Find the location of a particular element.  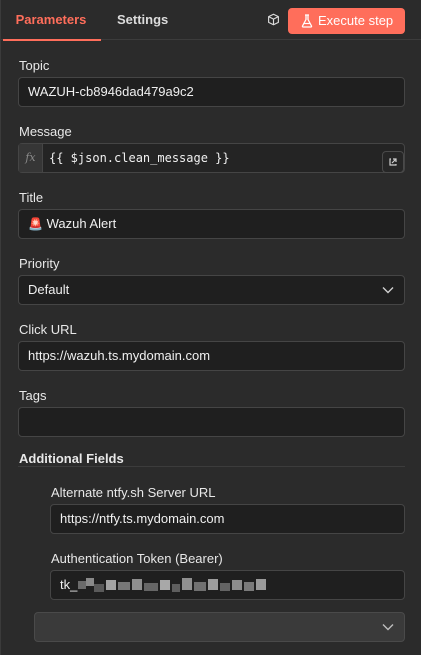

additional-fields-title: Additional Fields is located at coordinates (71, 458).